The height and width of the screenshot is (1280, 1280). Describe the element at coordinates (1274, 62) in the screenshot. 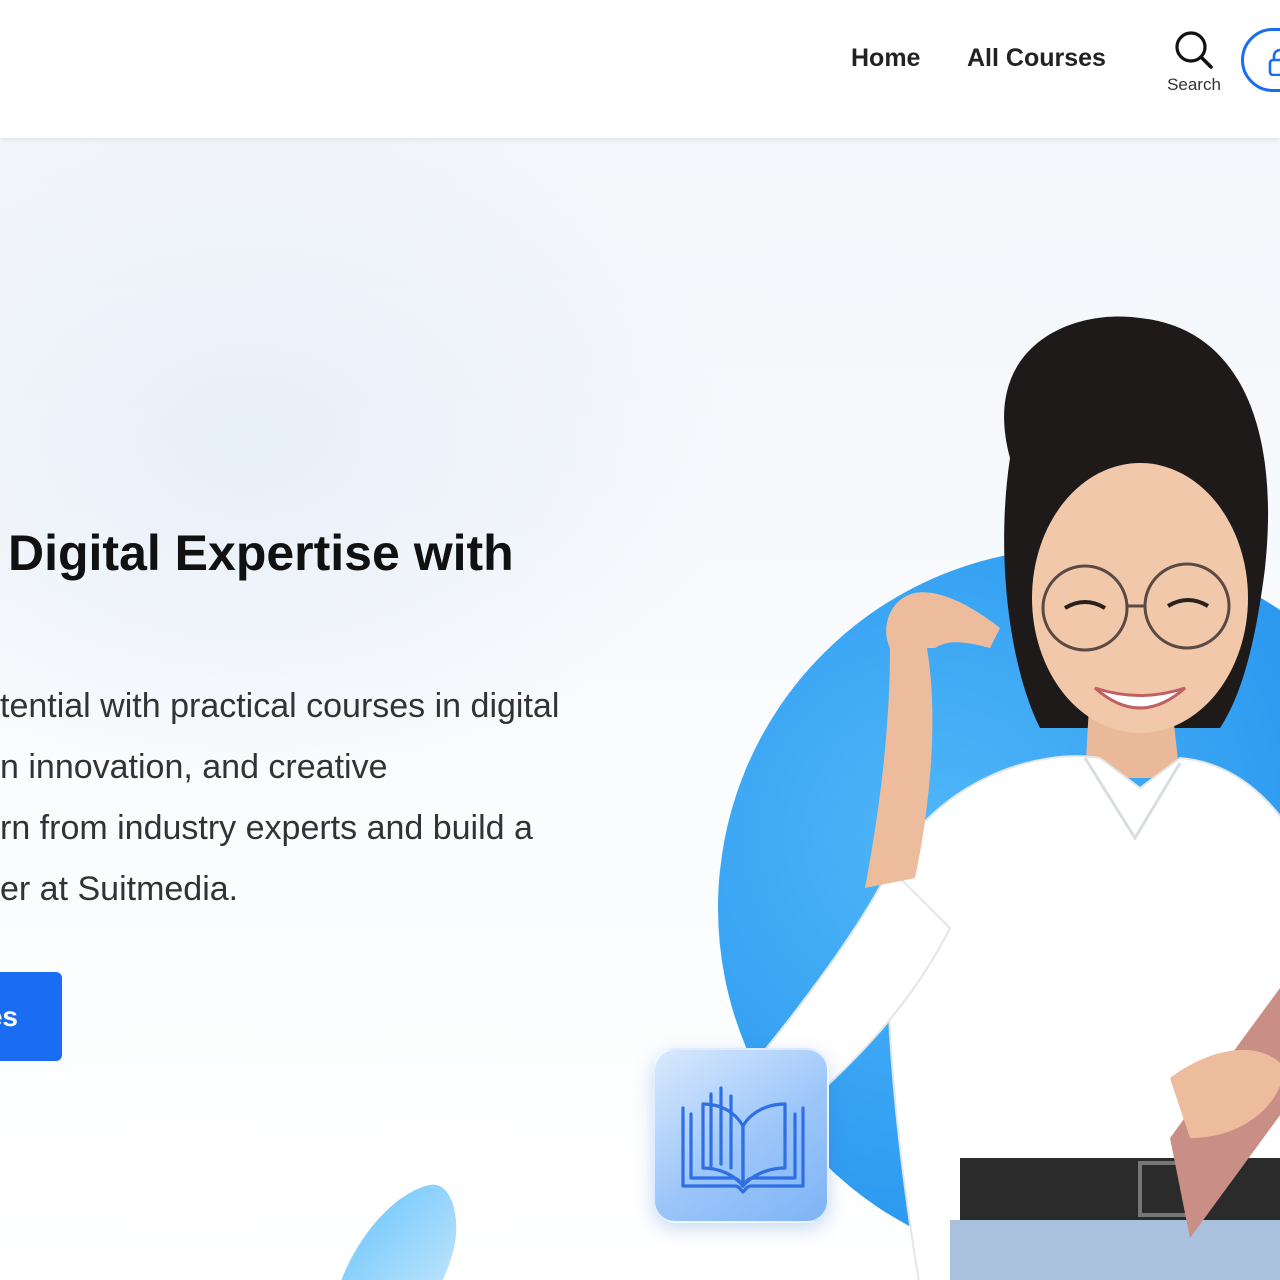

I see `lock-icon` at that location.